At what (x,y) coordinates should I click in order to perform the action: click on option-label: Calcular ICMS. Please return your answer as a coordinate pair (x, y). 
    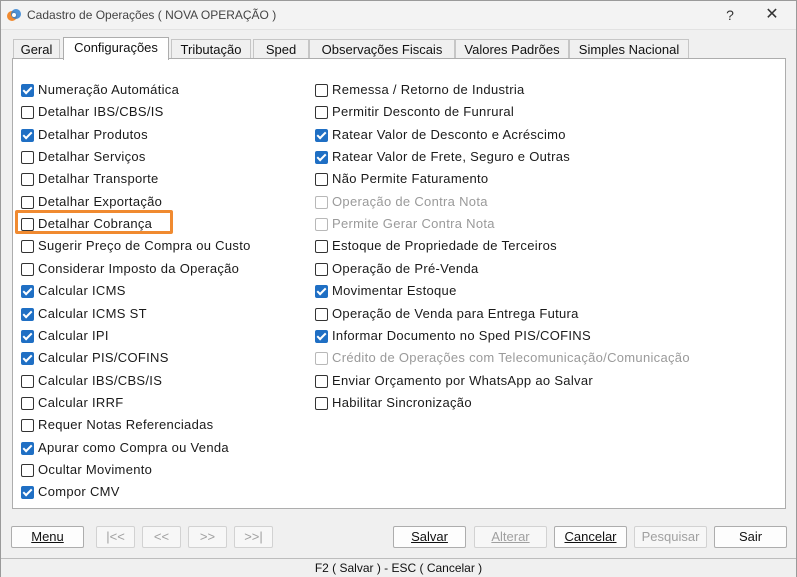
    Looking at the image, I should click on (82, 291).